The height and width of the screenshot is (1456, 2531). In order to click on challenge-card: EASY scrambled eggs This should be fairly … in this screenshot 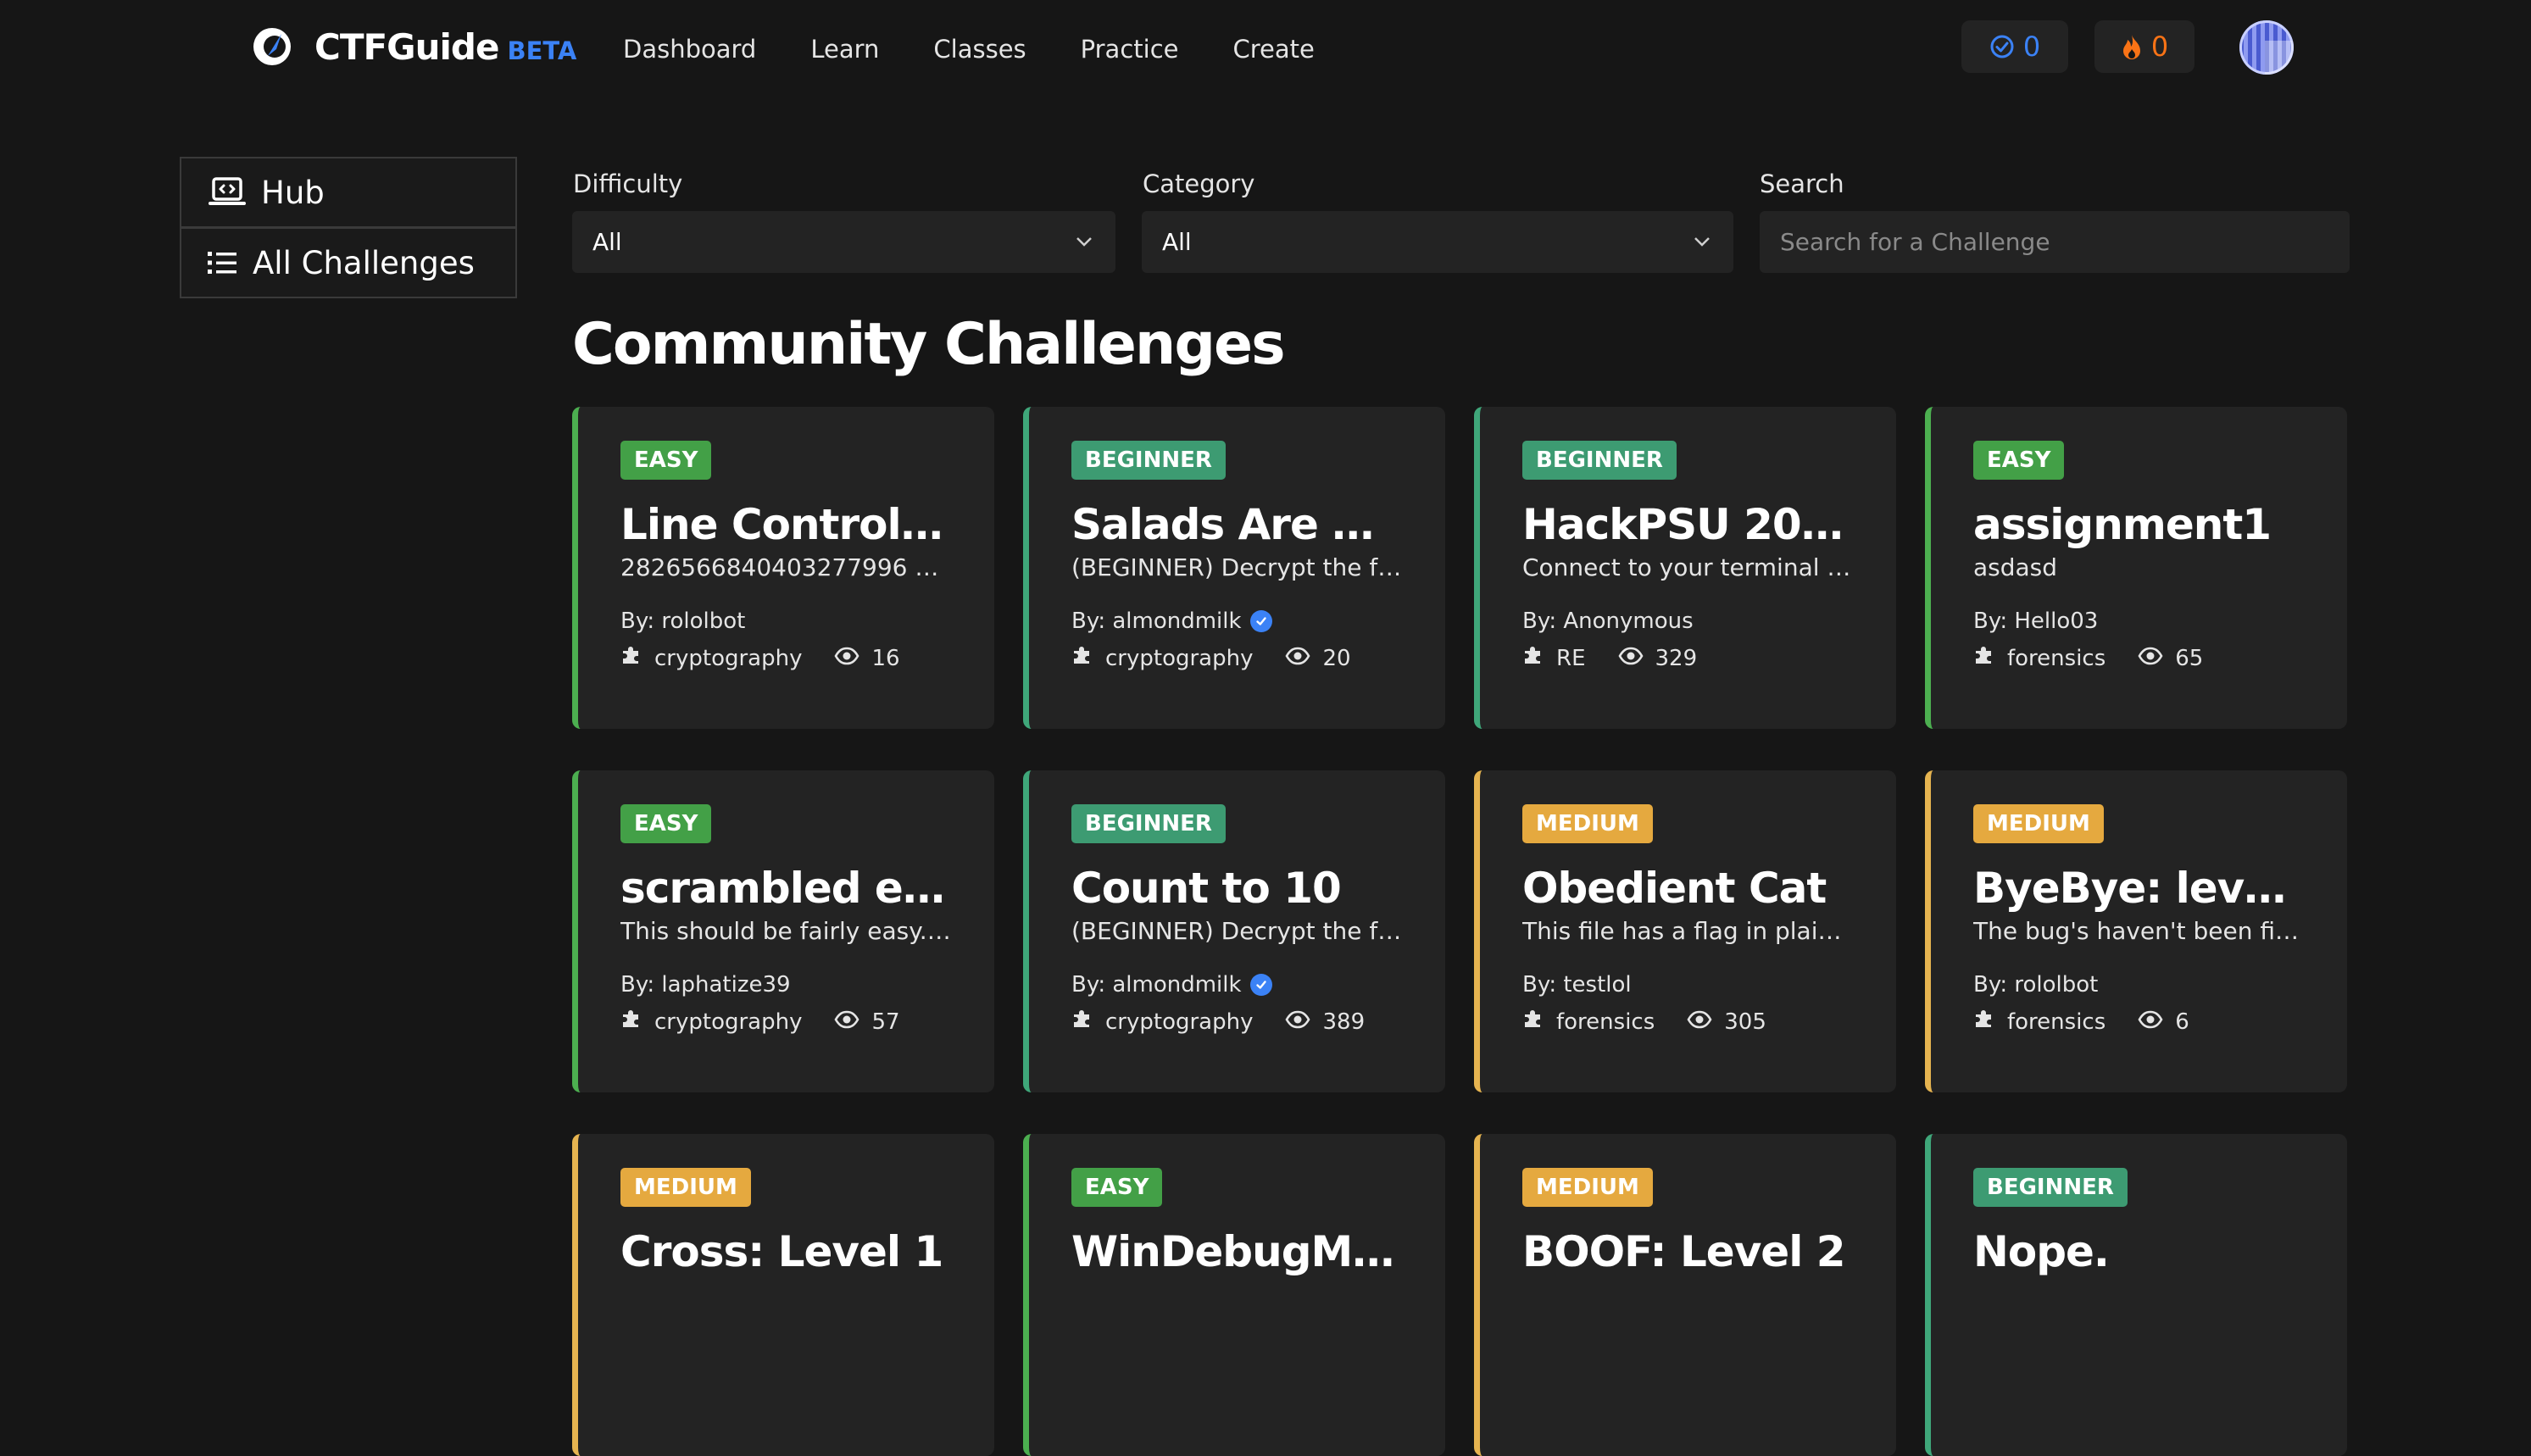, I will do `click(783, 931)`.